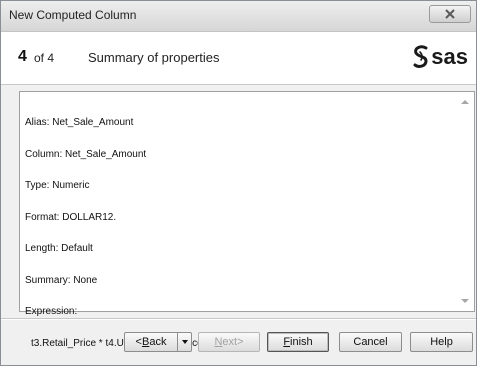 The image size is (477, 370). I want to click on next-button: Next>, so click(229, 342).